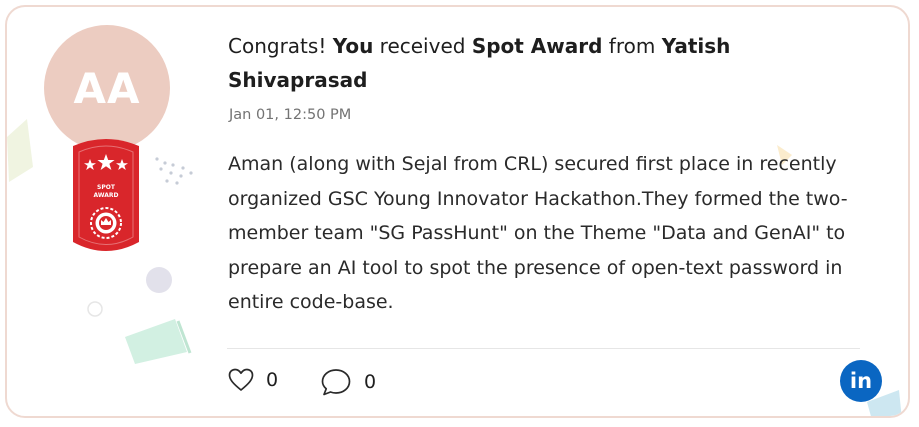 The image size is (919, 427). What do you see at coordinates (353, 46) in the screenshot?
I see `recipient-name: You` at bounding box center [353, 46].